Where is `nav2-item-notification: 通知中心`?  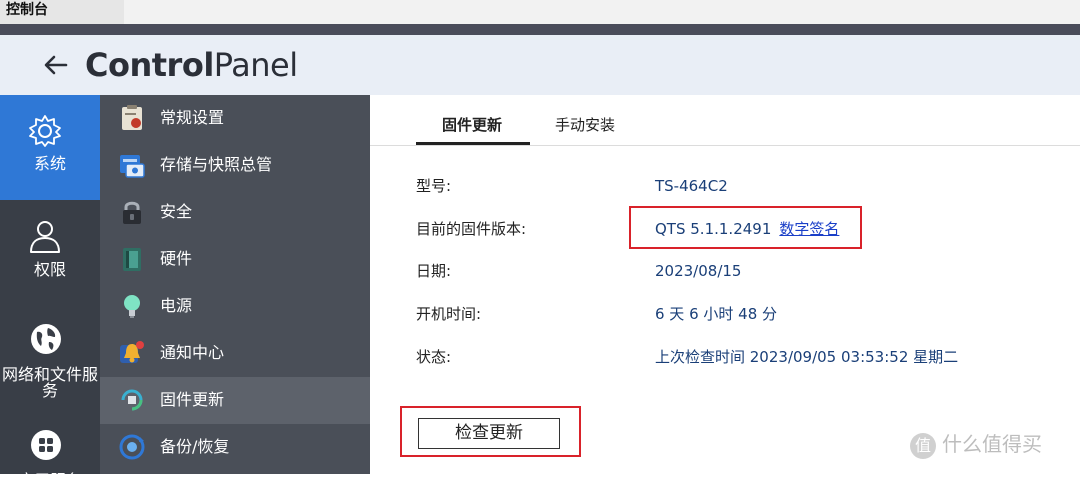
nav2-item-notification: 通知中心 is located at coordinates (235, 353).